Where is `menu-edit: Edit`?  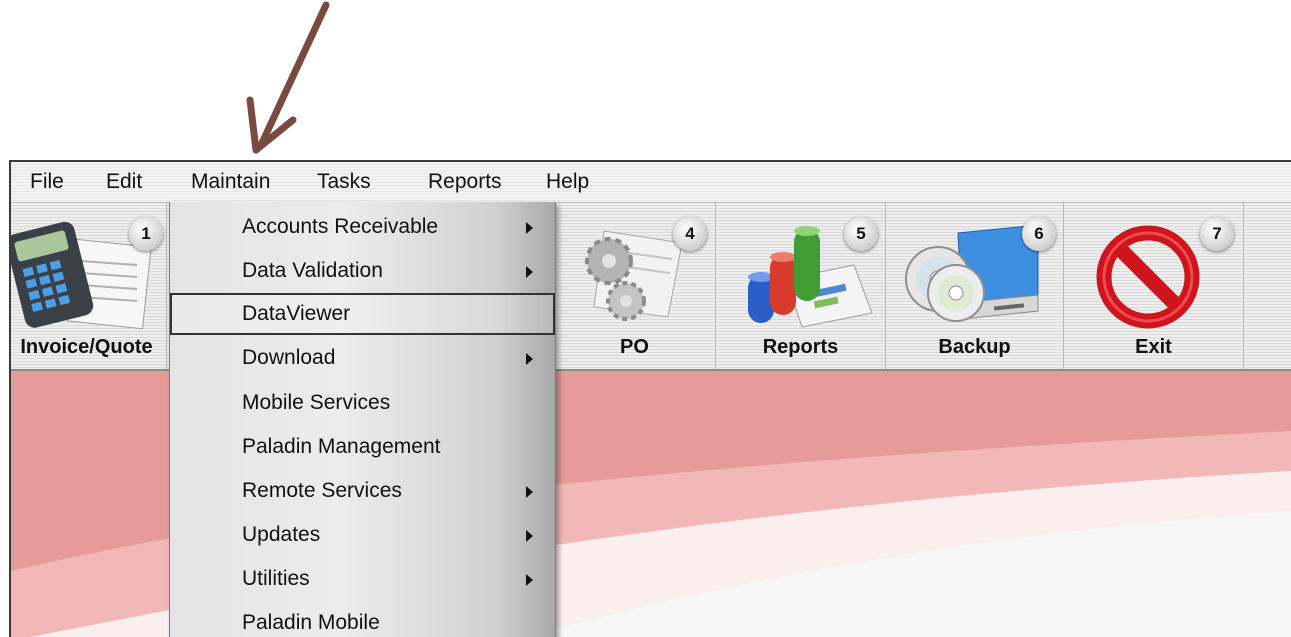 menu-edit: Edit is located at coordinates (124, 182).